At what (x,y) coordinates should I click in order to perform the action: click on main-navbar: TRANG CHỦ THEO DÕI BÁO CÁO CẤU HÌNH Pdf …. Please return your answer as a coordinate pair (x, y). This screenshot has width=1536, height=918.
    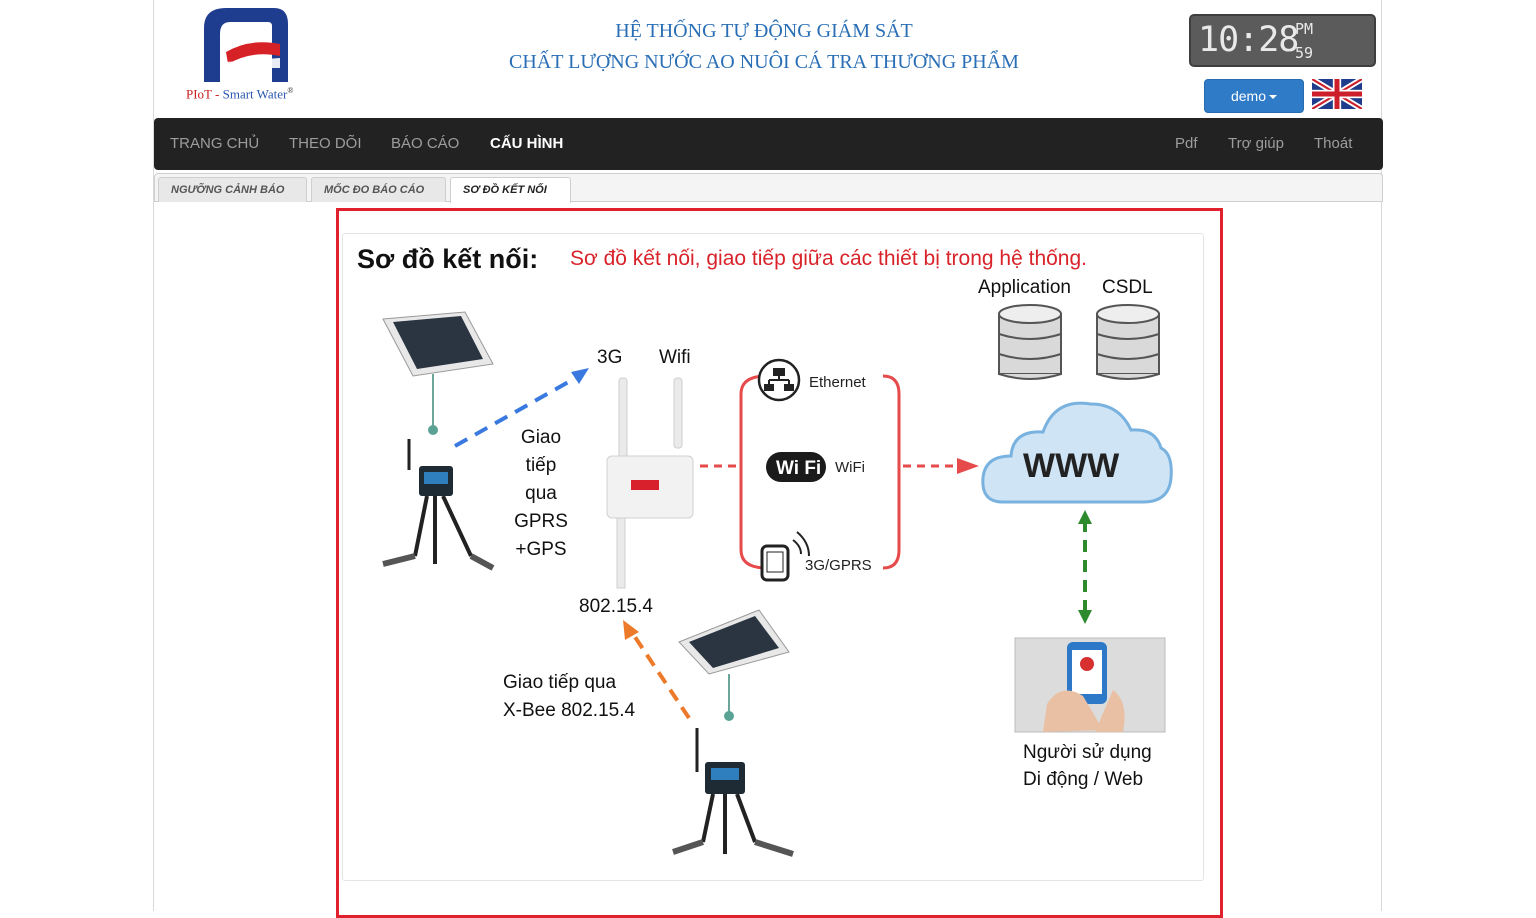
    Looking at the image, I should click on (768, 144).